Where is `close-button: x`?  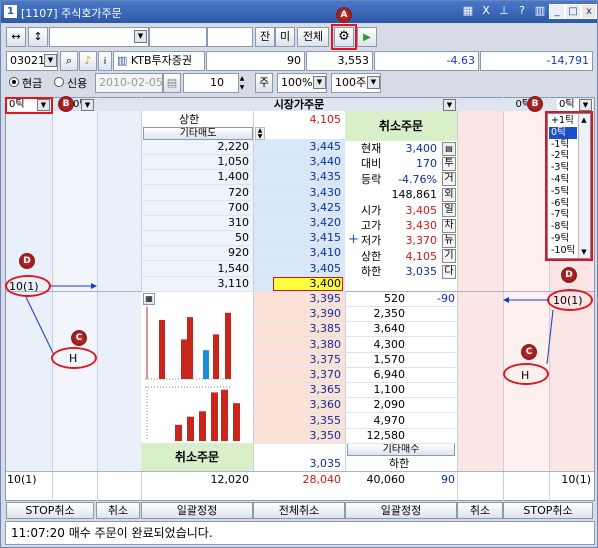
close-button: x is located at coordinates (589, 11).